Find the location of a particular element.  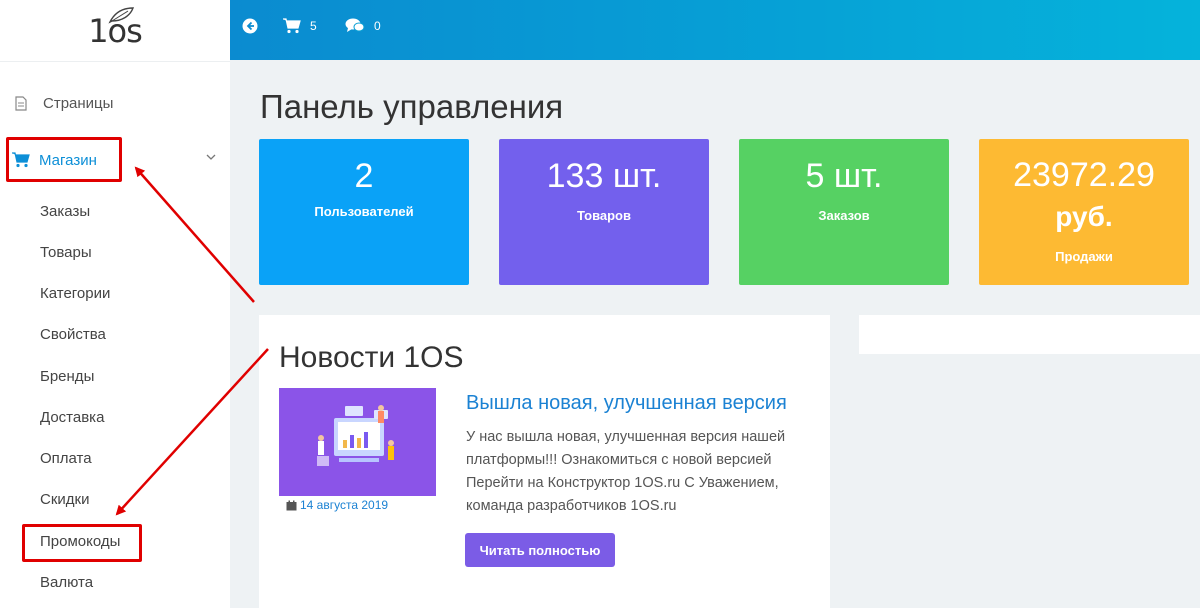

messages-button: 0 is located at coordinates (363, 26).